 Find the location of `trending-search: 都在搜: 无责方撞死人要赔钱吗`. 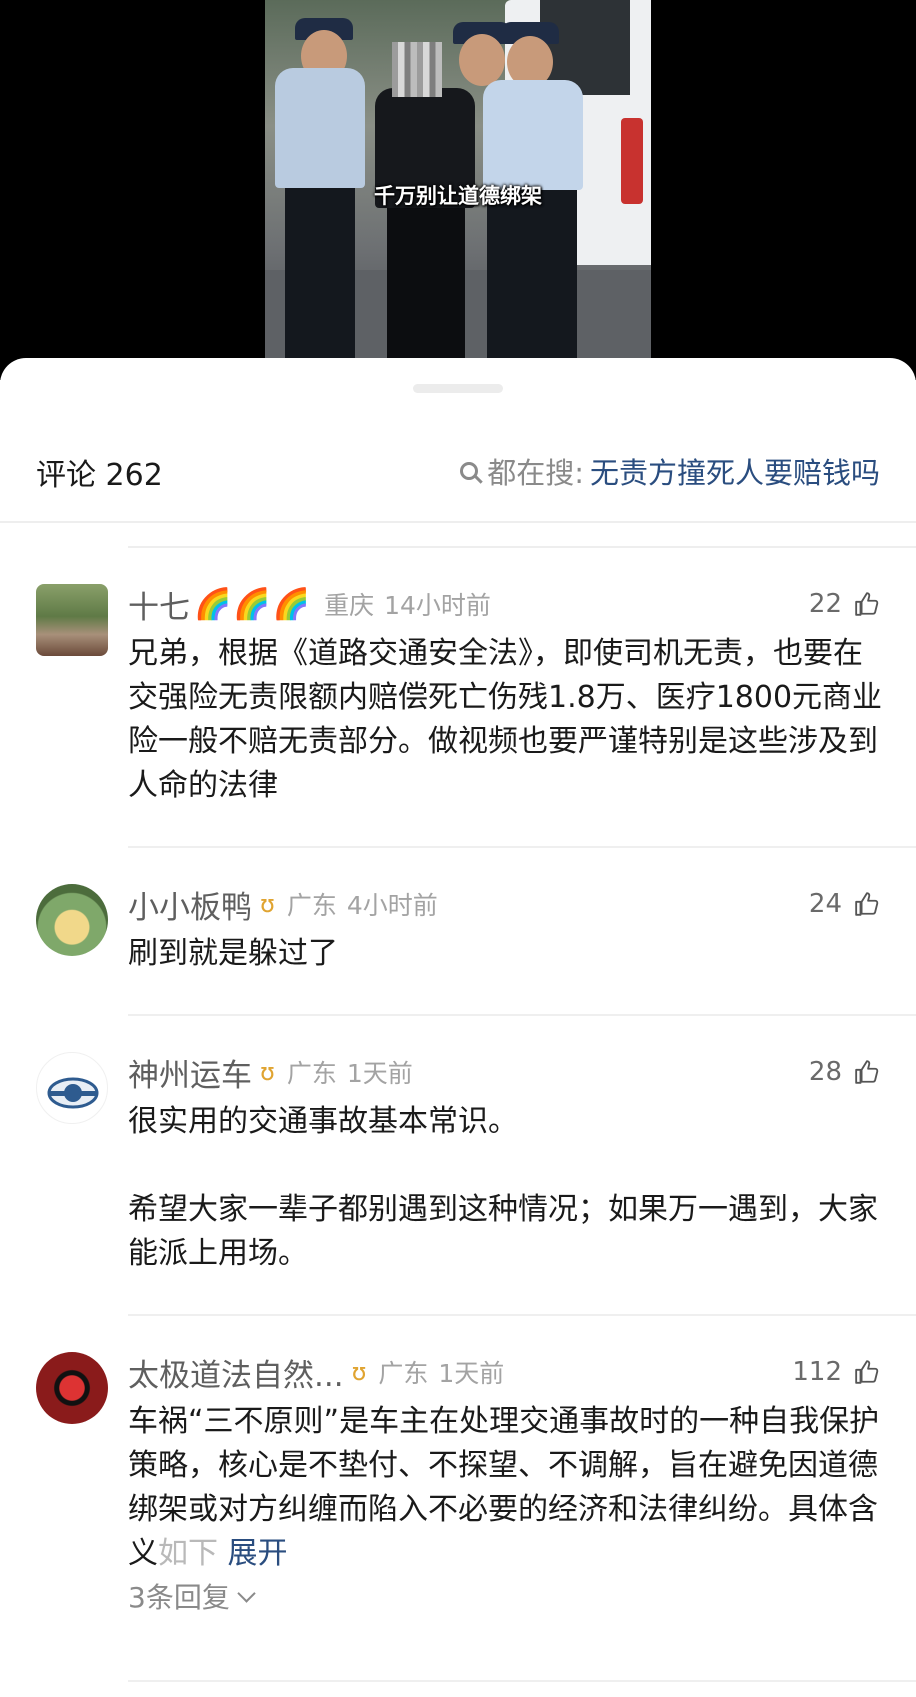

trending-search: 都在搜: 无责方撞死人要赔钱吗 is located at coordinates (670, 471).